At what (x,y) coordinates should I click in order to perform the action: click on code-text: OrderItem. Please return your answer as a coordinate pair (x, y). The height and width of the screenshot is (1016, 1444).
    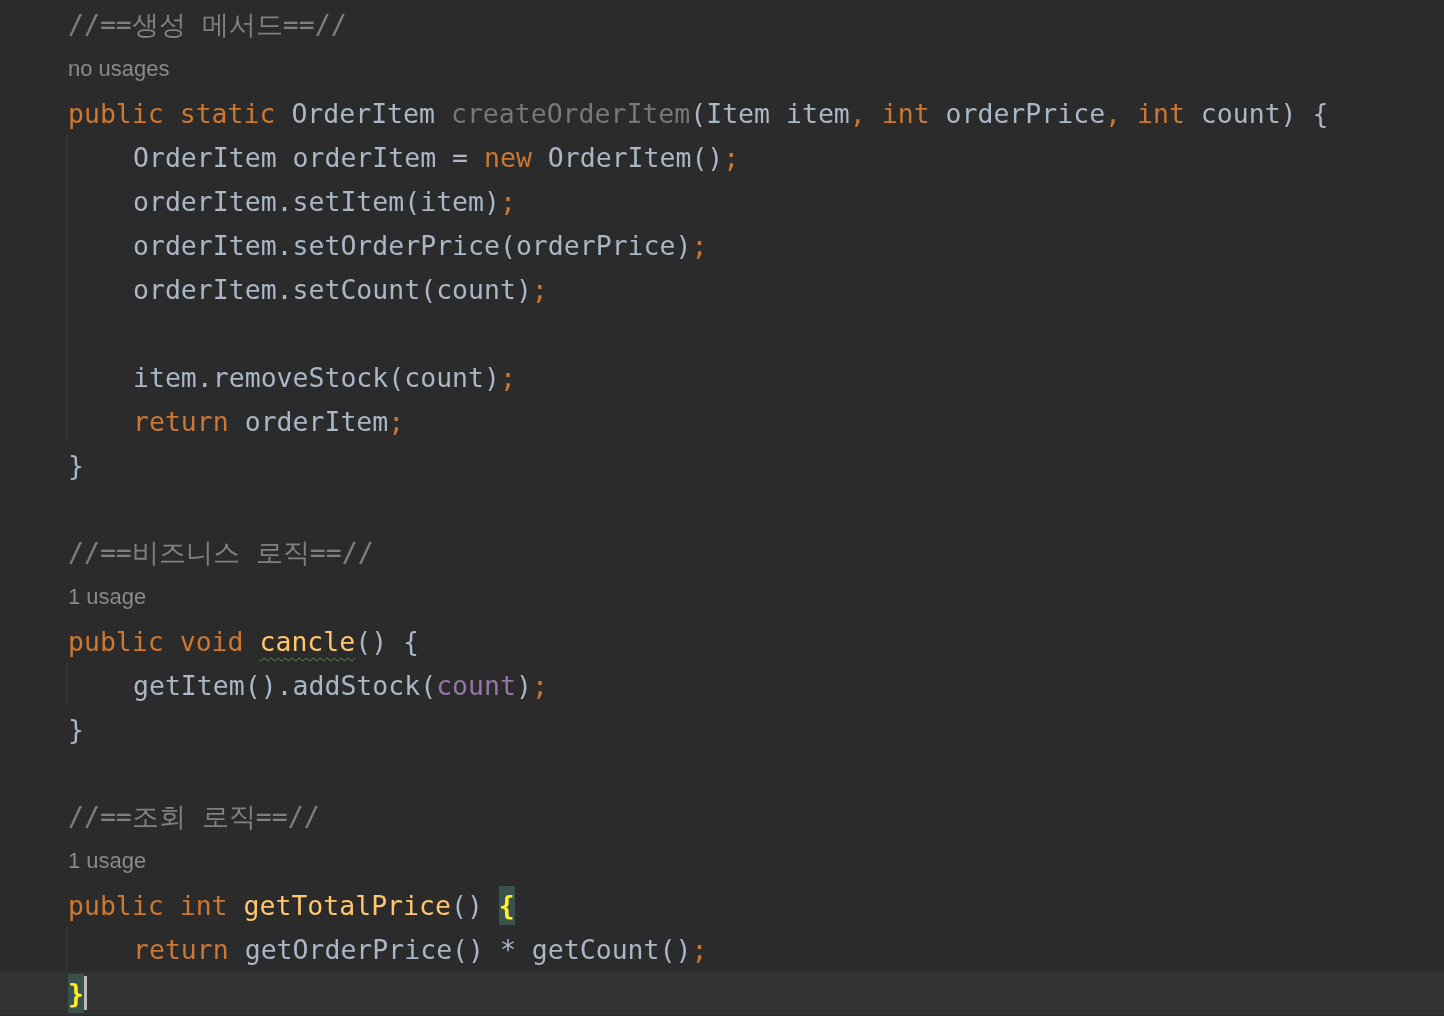
    Looking at the image, I should click on (363, 113).